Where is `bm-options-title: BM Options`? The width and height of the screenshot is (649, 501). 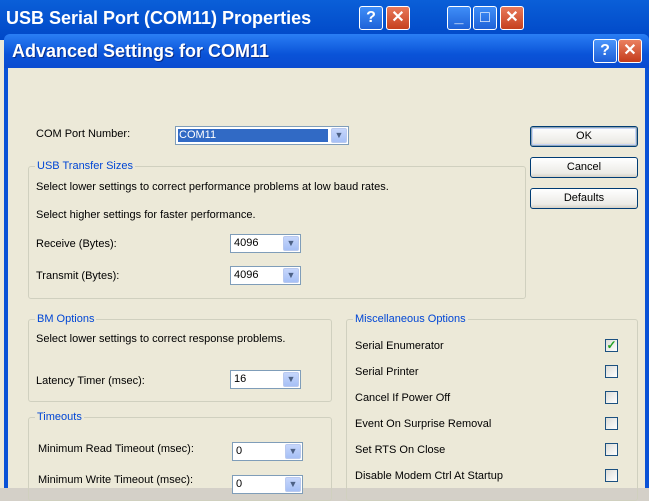 bm-options-title: BM Options is located at coordinates (66, 319).